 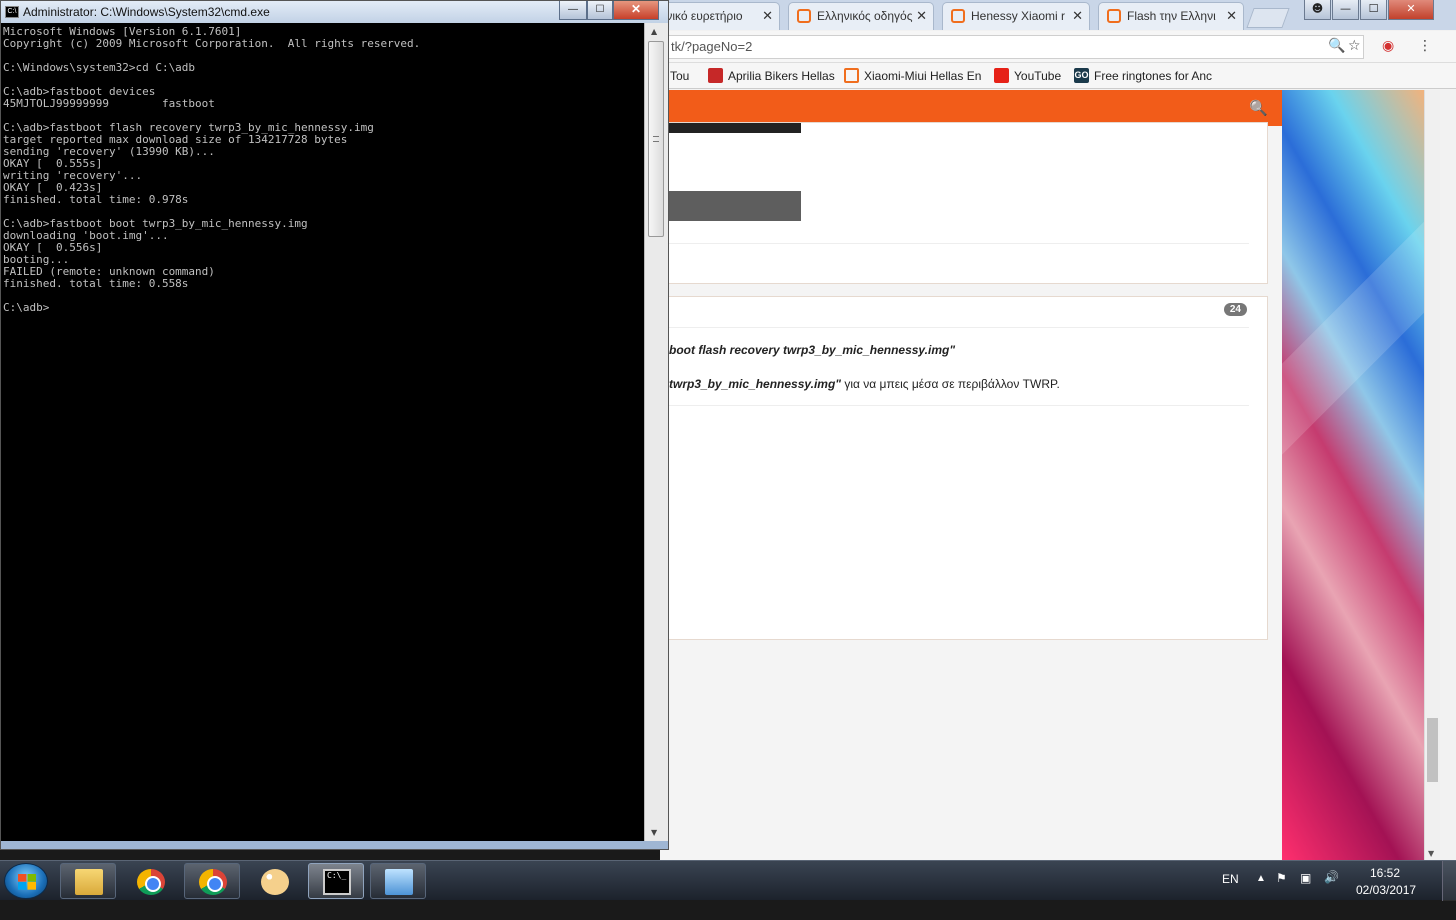 What do you see at coordinates (1354, 46) in the screenshot?
I see `bookmark-star-icon: ☆` at bounding box center [1354, 46].